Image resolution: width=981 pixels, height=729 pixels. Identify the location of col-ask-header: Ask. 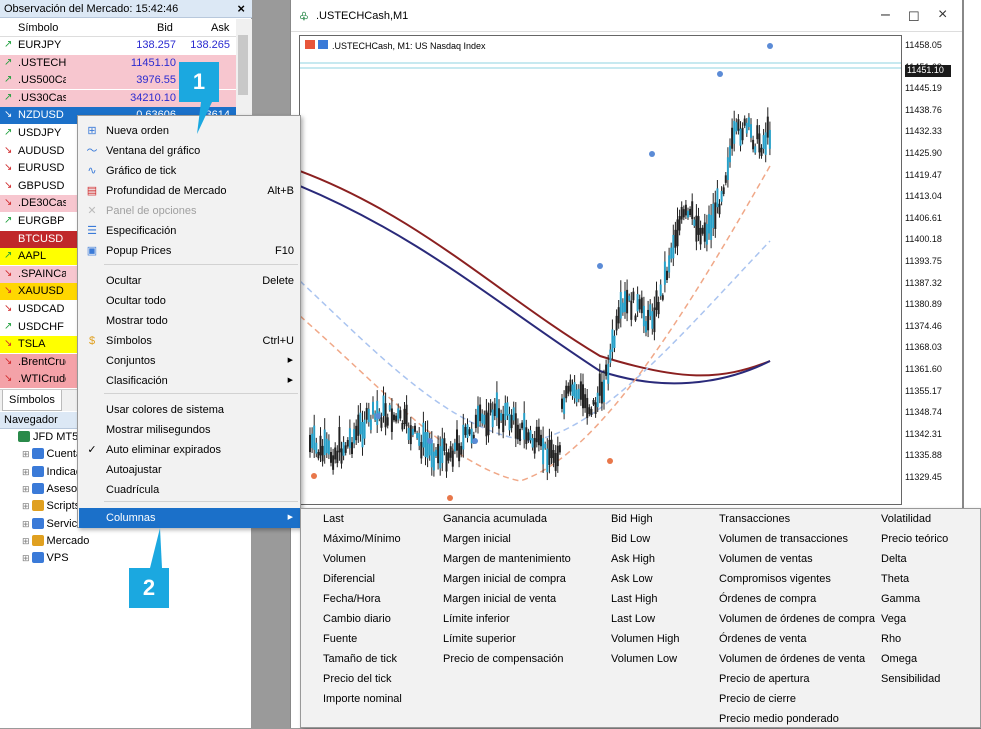
(220, 28).